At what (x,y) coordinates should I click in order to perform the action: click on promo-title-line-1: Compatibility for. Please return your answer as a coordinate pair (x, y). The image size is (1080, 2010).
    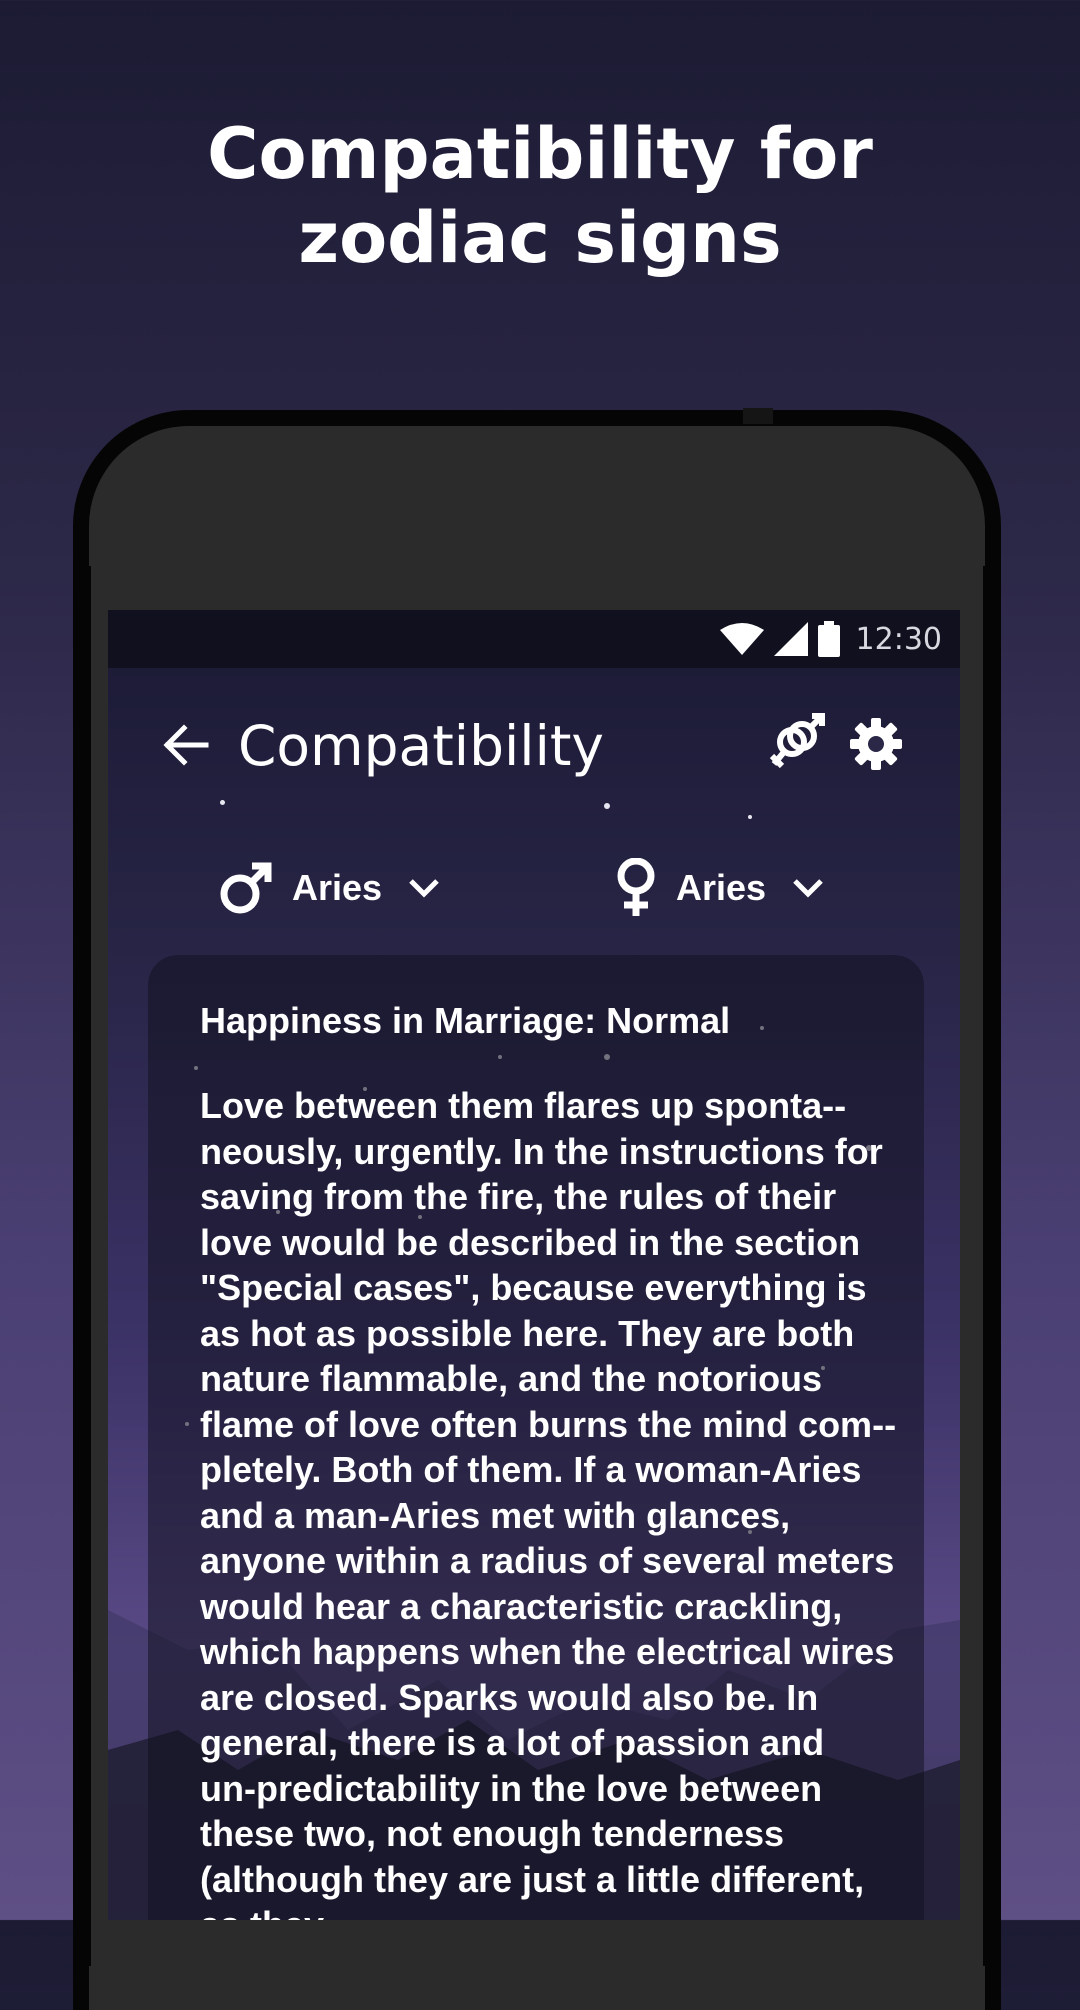
    Looking at the image, I should click on (540, 154).